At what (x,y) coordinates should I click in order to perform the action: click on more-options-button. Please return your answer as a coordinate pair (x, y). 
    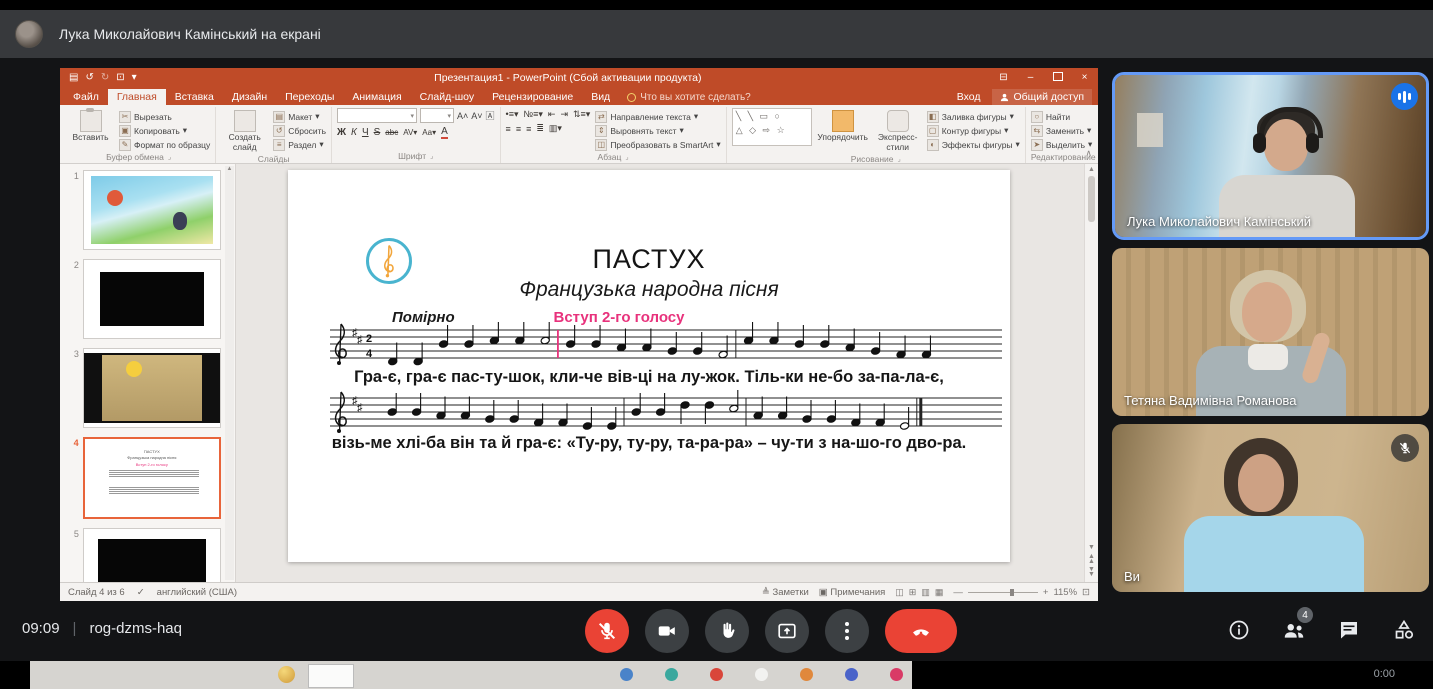
    Looking at the image, I should click on (847, 631).